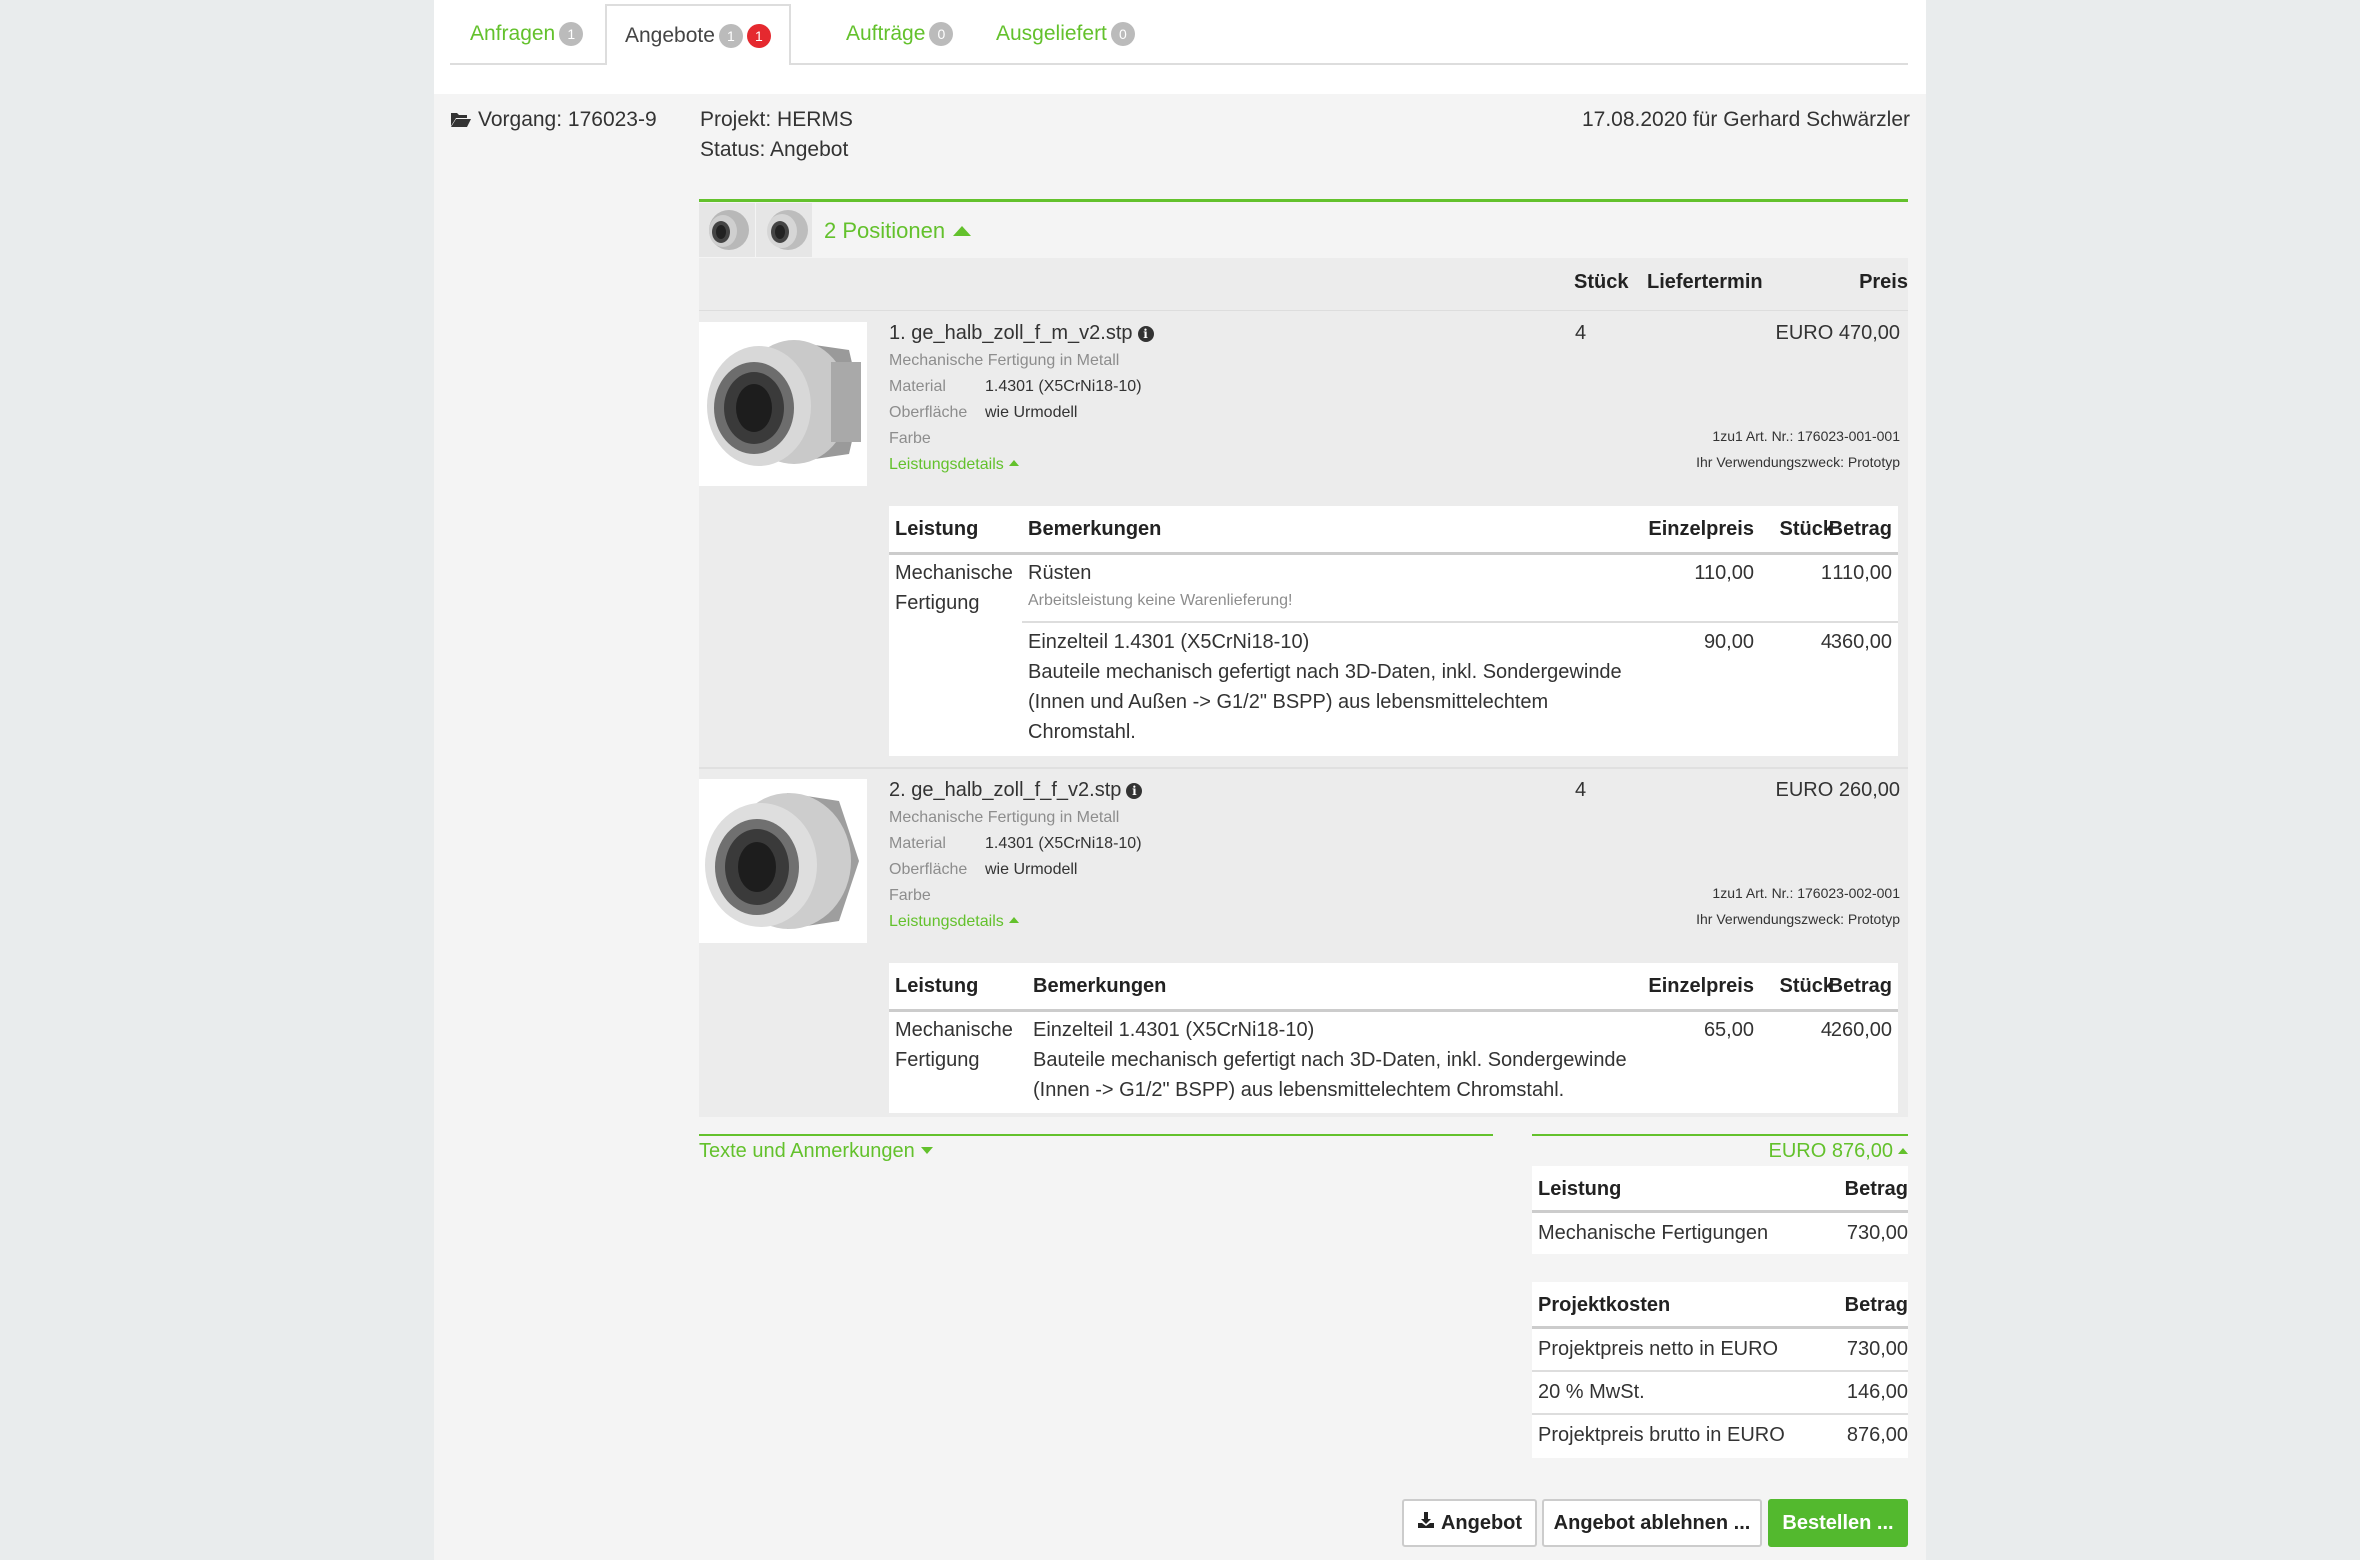 The image size is (2360, 1560). Describe the element at coordinates (1426, 1523) in the screenshot. I see `download-icon` at that location.